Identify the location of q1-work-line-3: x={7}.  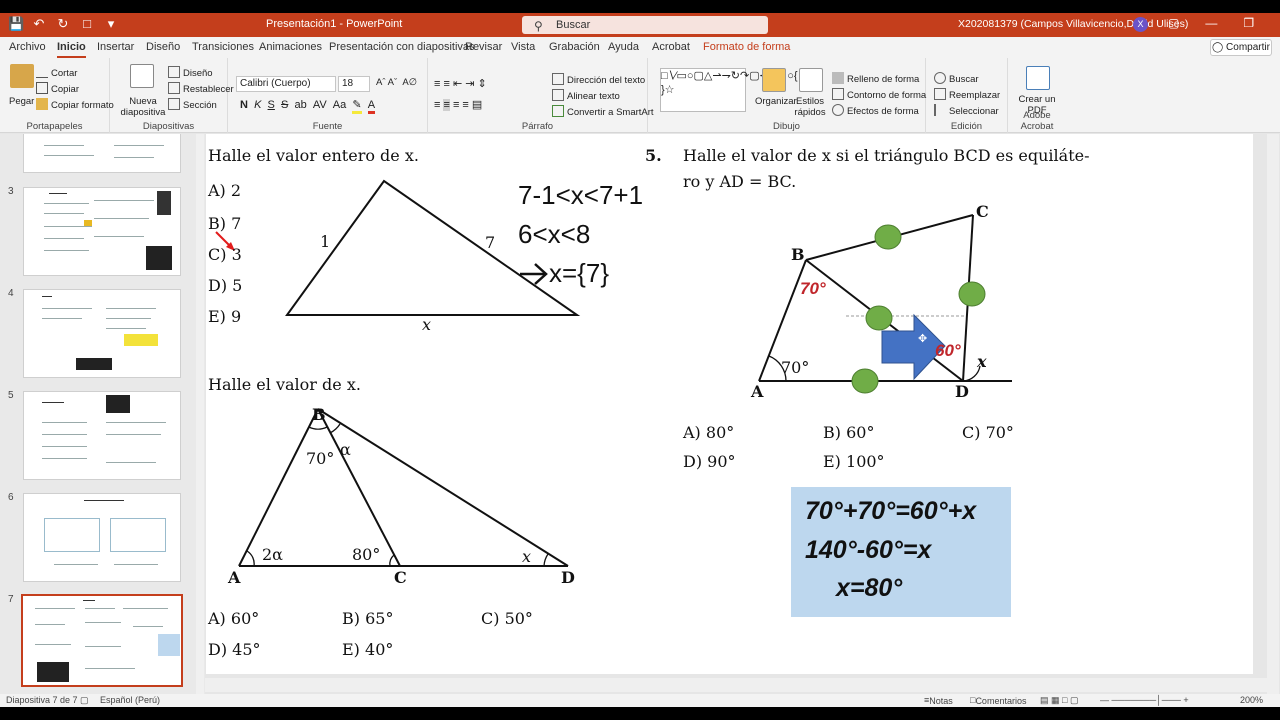
(579, 273).